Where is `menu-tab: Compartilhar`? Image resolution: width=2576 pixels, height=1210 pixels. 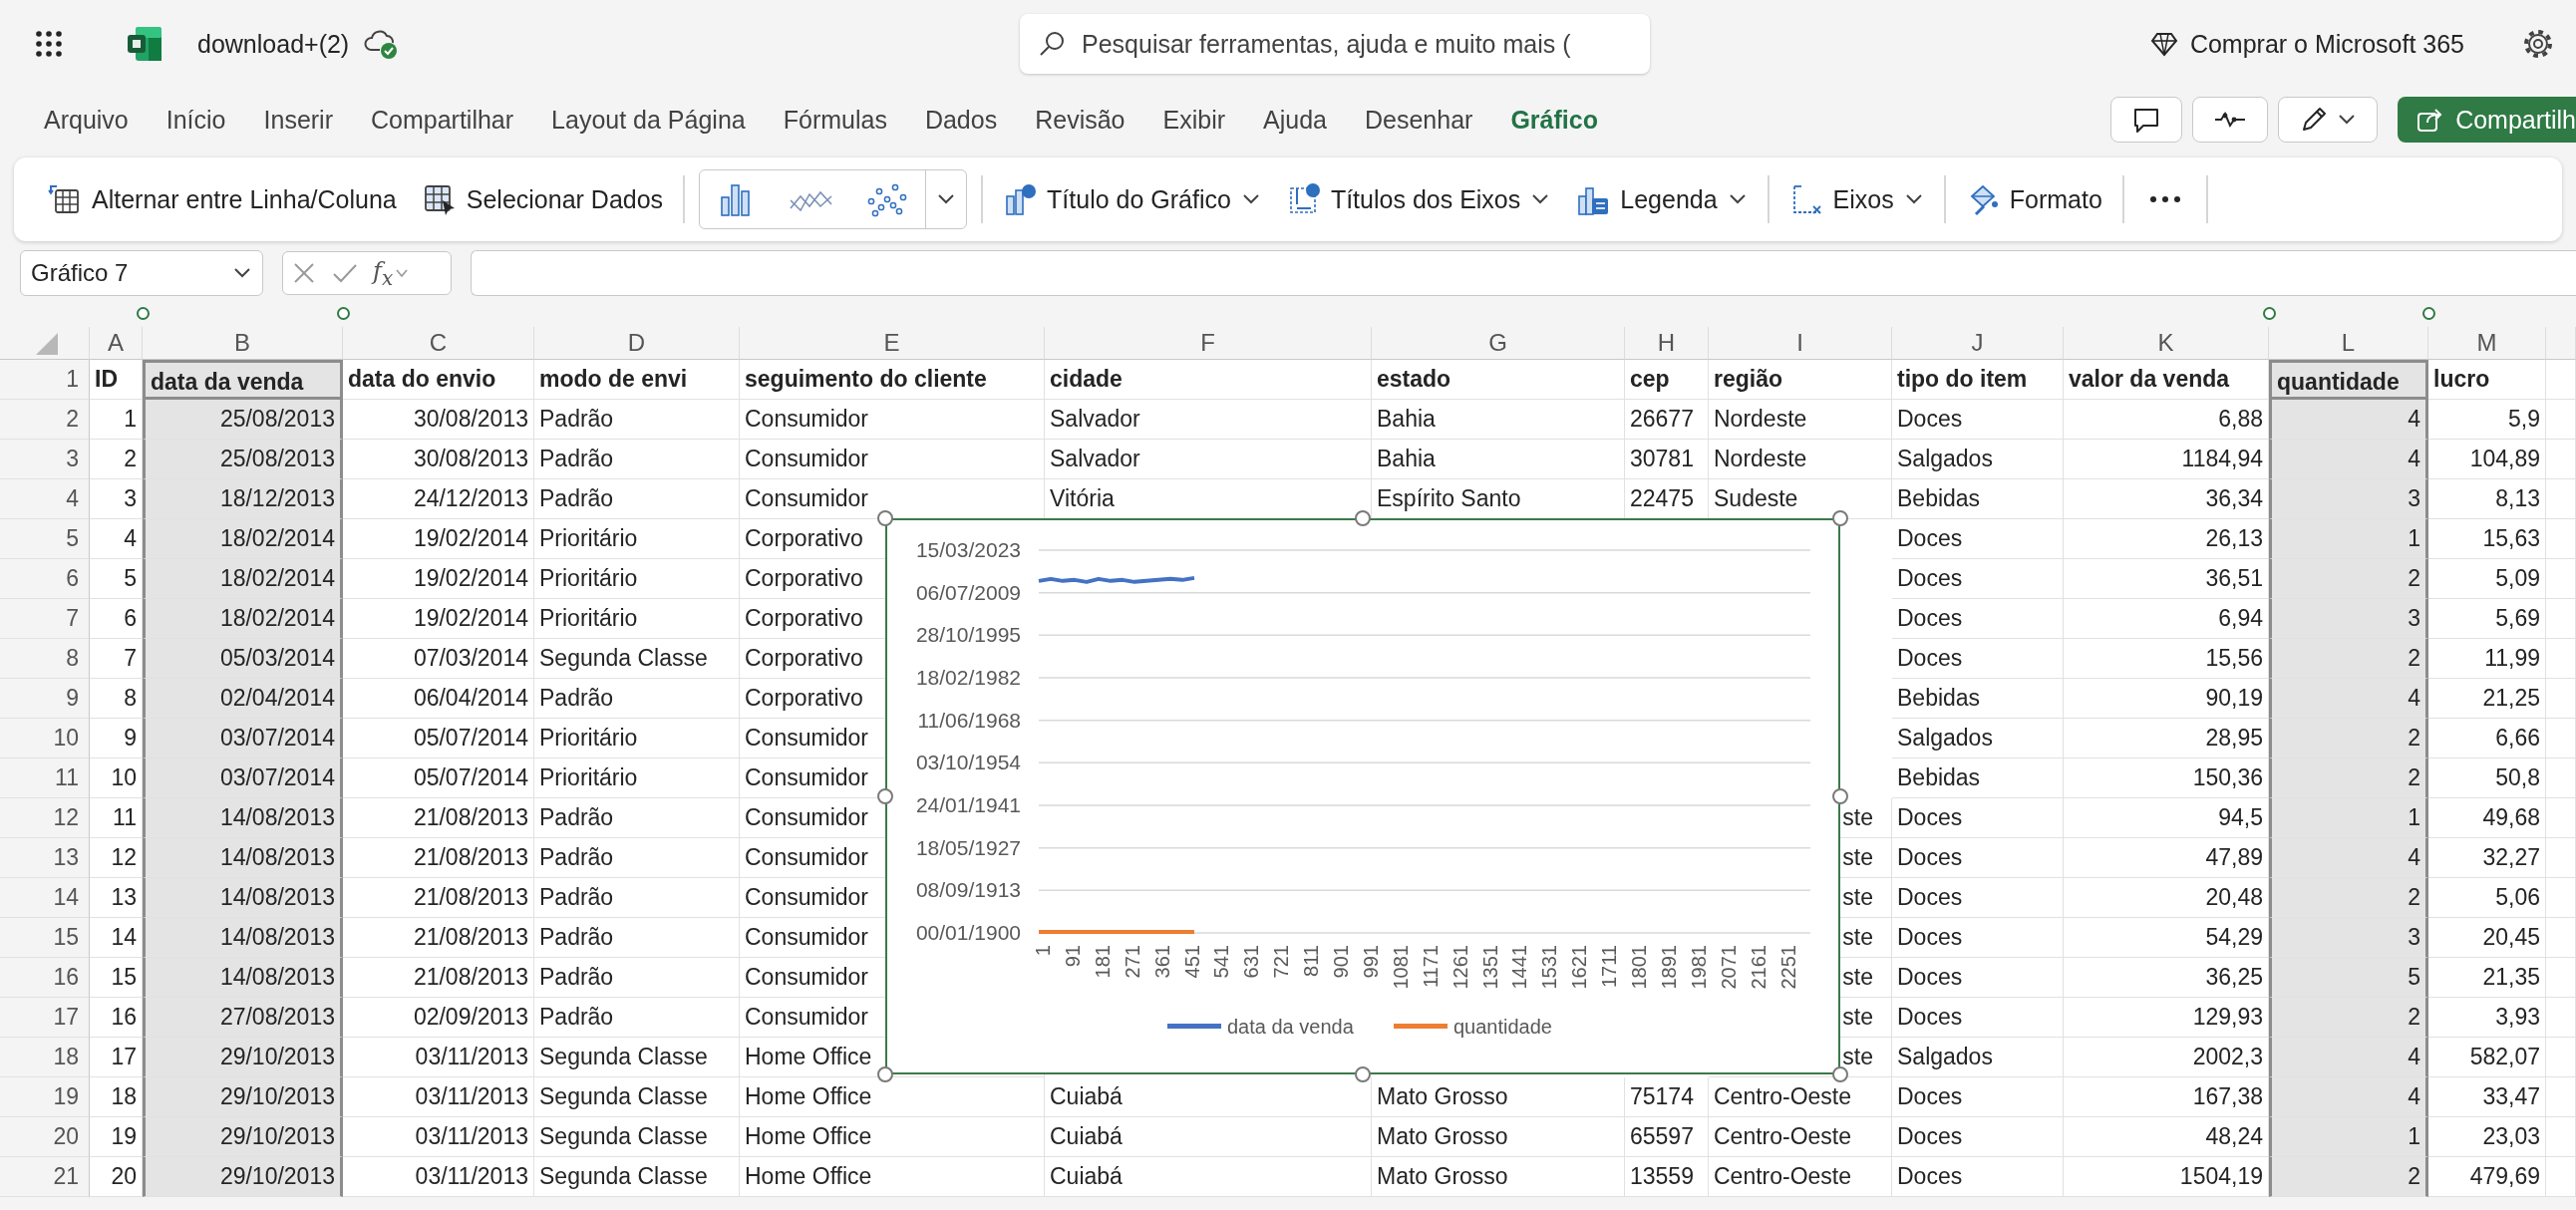
menu-tab: Compartilhar is located at coordinates (442, 120).